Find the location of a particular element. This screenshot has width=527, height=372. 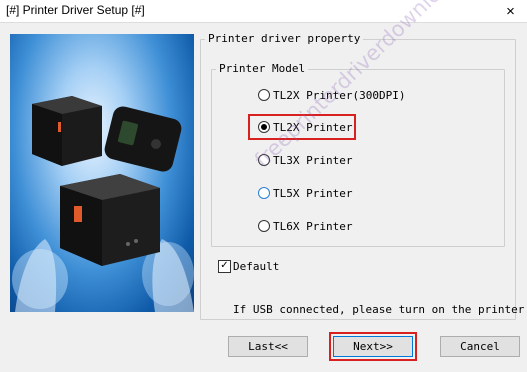

radio-option-tl3x: TL3X Printer is located at coordinates (305, 160).